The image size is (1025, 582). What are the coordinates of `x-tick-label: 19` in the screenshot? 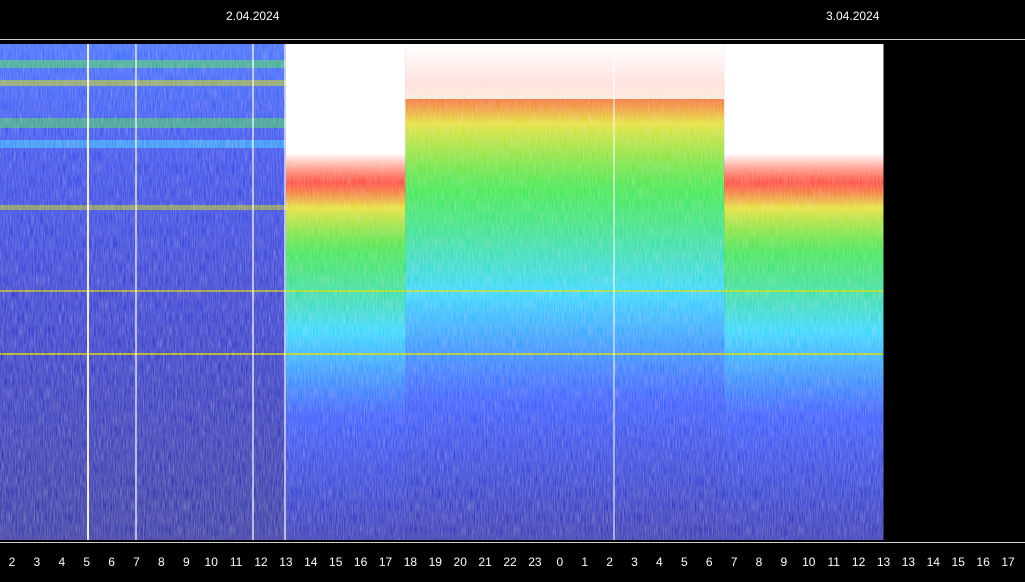 It's located at (436, 562).